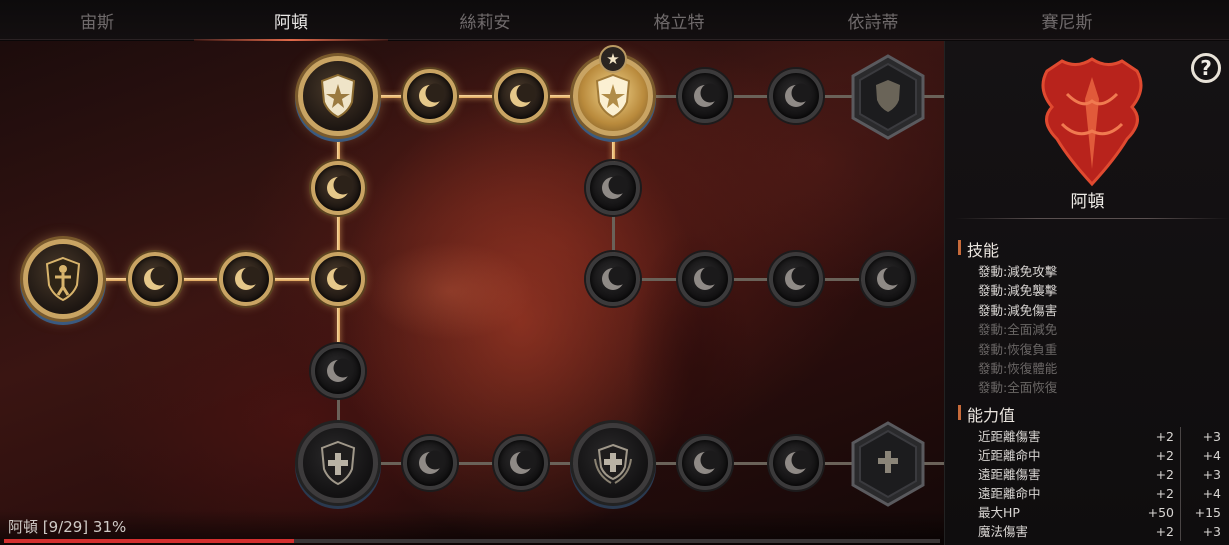  Describe the element at coordinates (485, 20) in the screenshot. I see `tab-sirian: 絲莉安` at that location.